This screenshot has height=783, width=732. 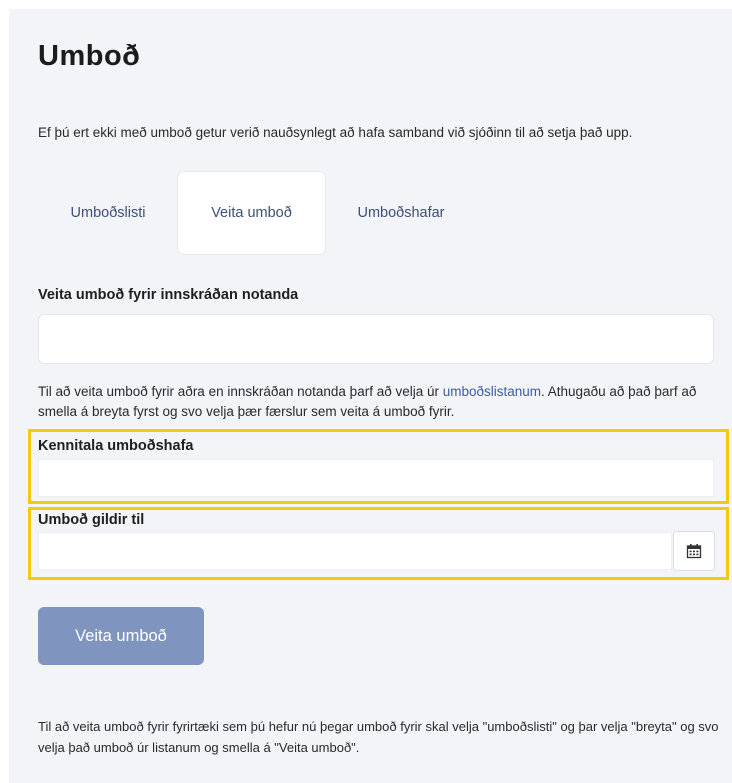 I want to click on tab-veita-umbod: Veita umboð, so click(x=251, y=213).